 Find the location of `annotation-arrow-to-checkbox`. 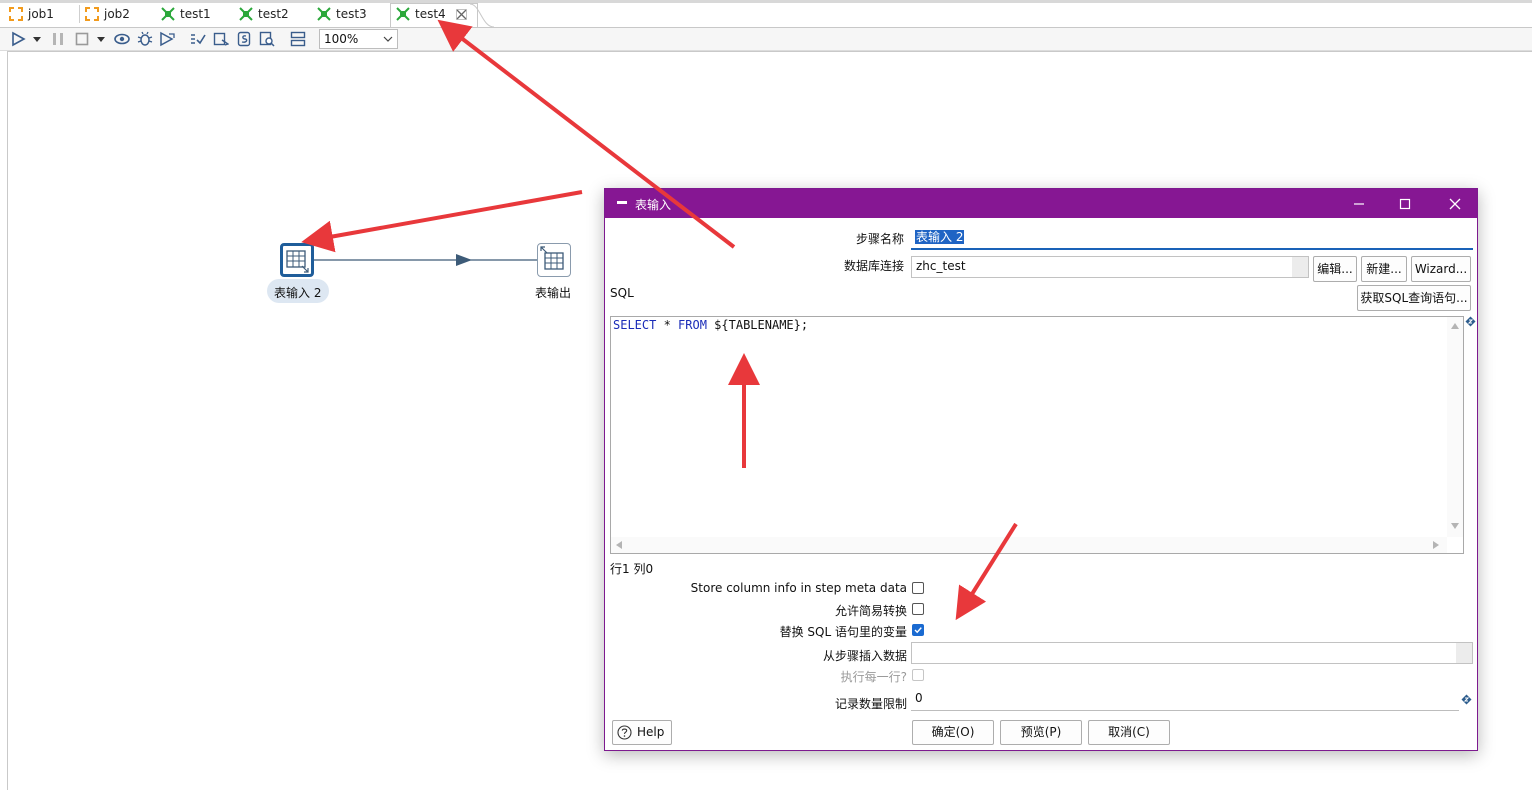

annotation-arrow-to-checkbox is located at coordinates (986, 571).